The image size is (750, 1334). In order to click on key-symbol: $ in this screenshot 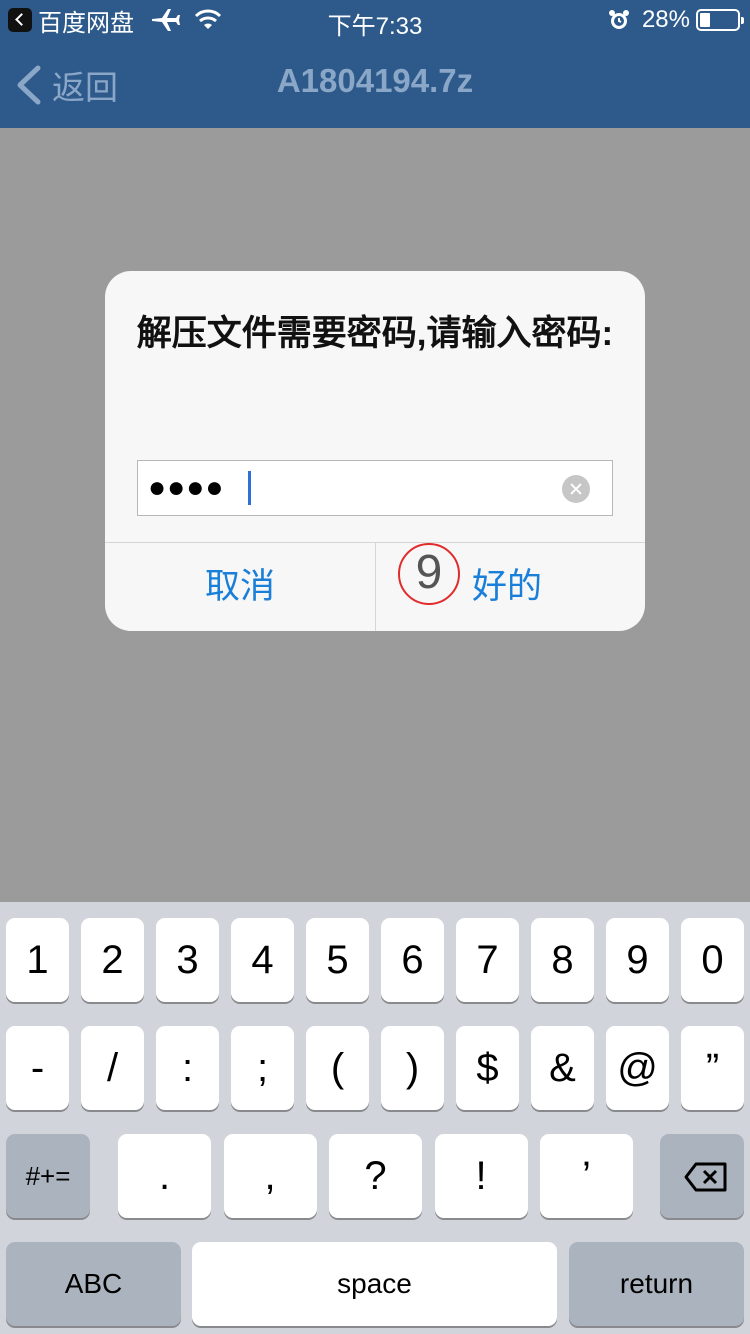, I will do `click(487, 1068)`.